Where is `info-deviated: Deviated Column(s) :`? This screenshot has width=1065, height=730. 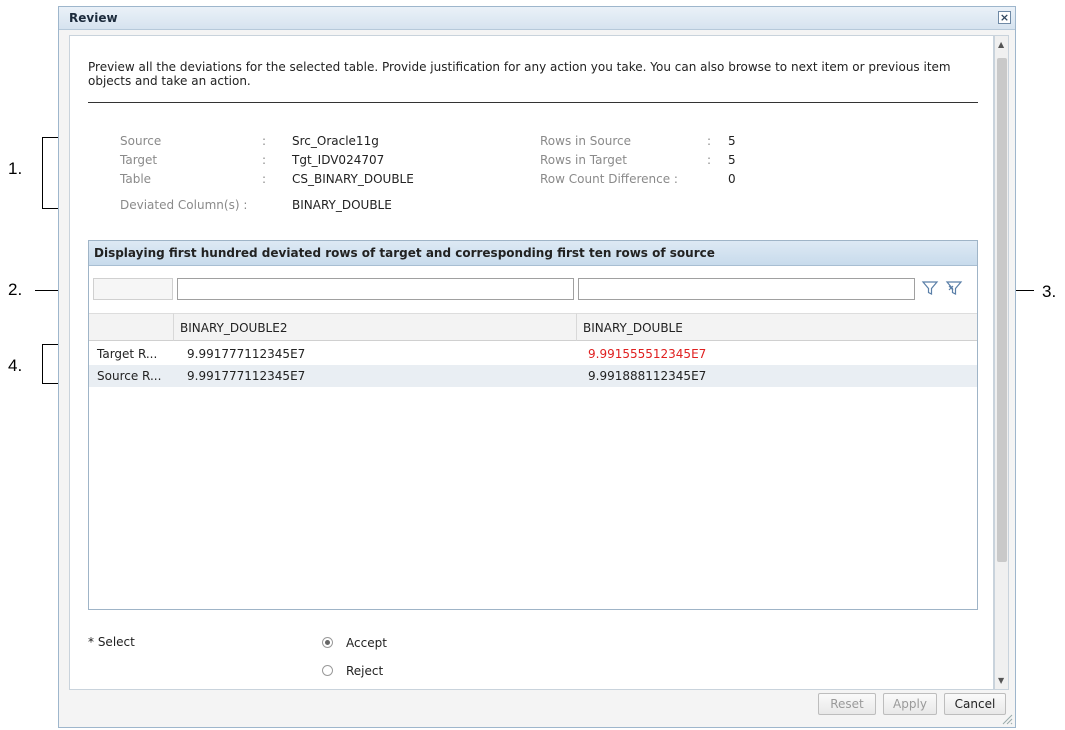
info-deviated: Deviated Column(s) : is located at coordinates (183, 205).